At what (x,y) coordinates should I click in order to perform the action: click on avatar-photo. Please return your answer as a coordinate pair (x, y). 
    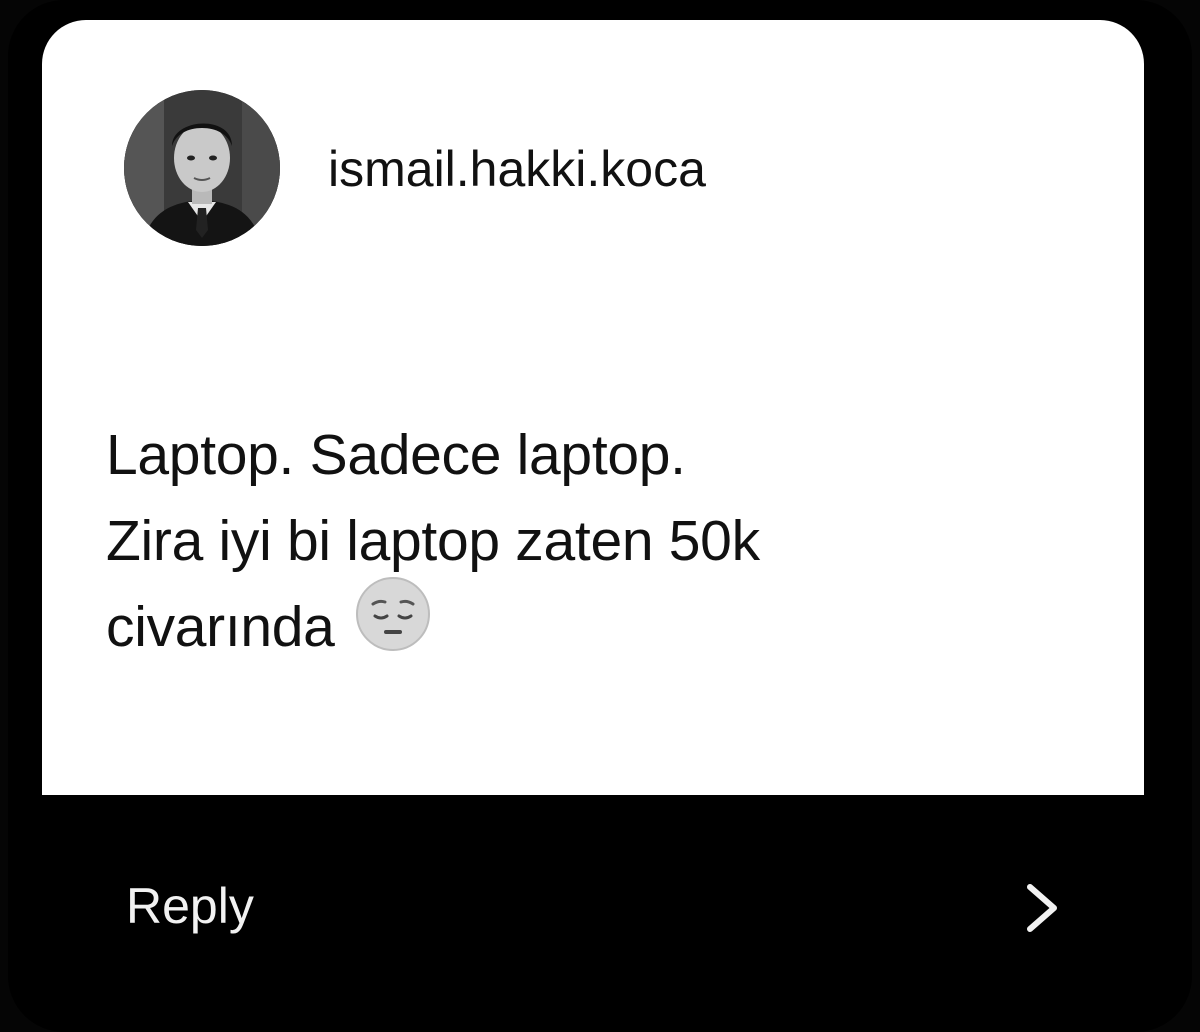
    Looking at the image, I should click on (202, 168).